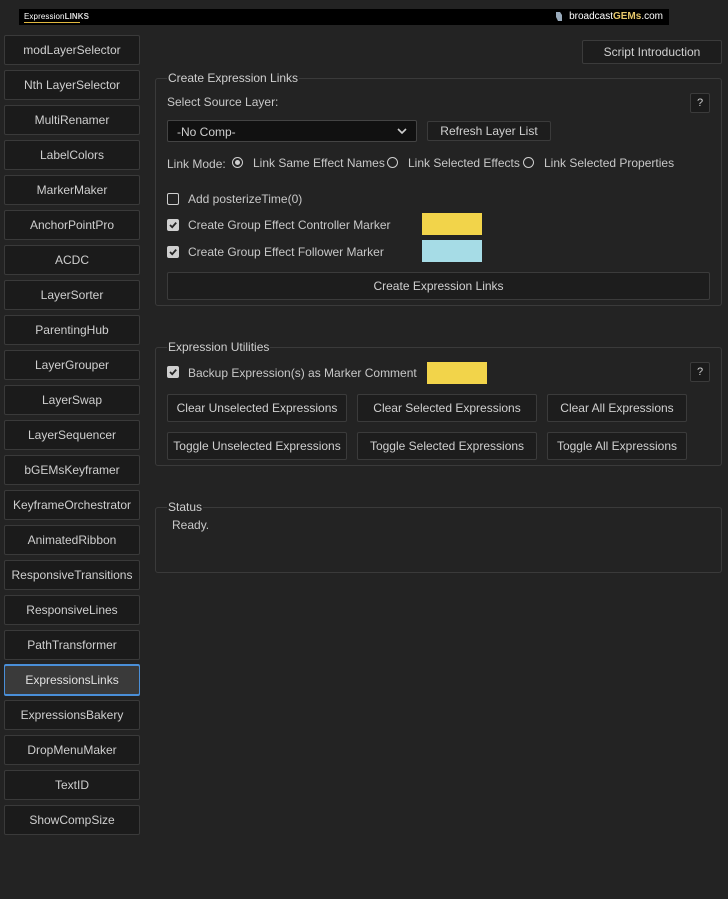 This screenshot has height=899, width=728. Describe the element at coordinates (286, 252) in the screenshot. I see `follower-marker-label: Create Group Effect Follower Marker` at that location.